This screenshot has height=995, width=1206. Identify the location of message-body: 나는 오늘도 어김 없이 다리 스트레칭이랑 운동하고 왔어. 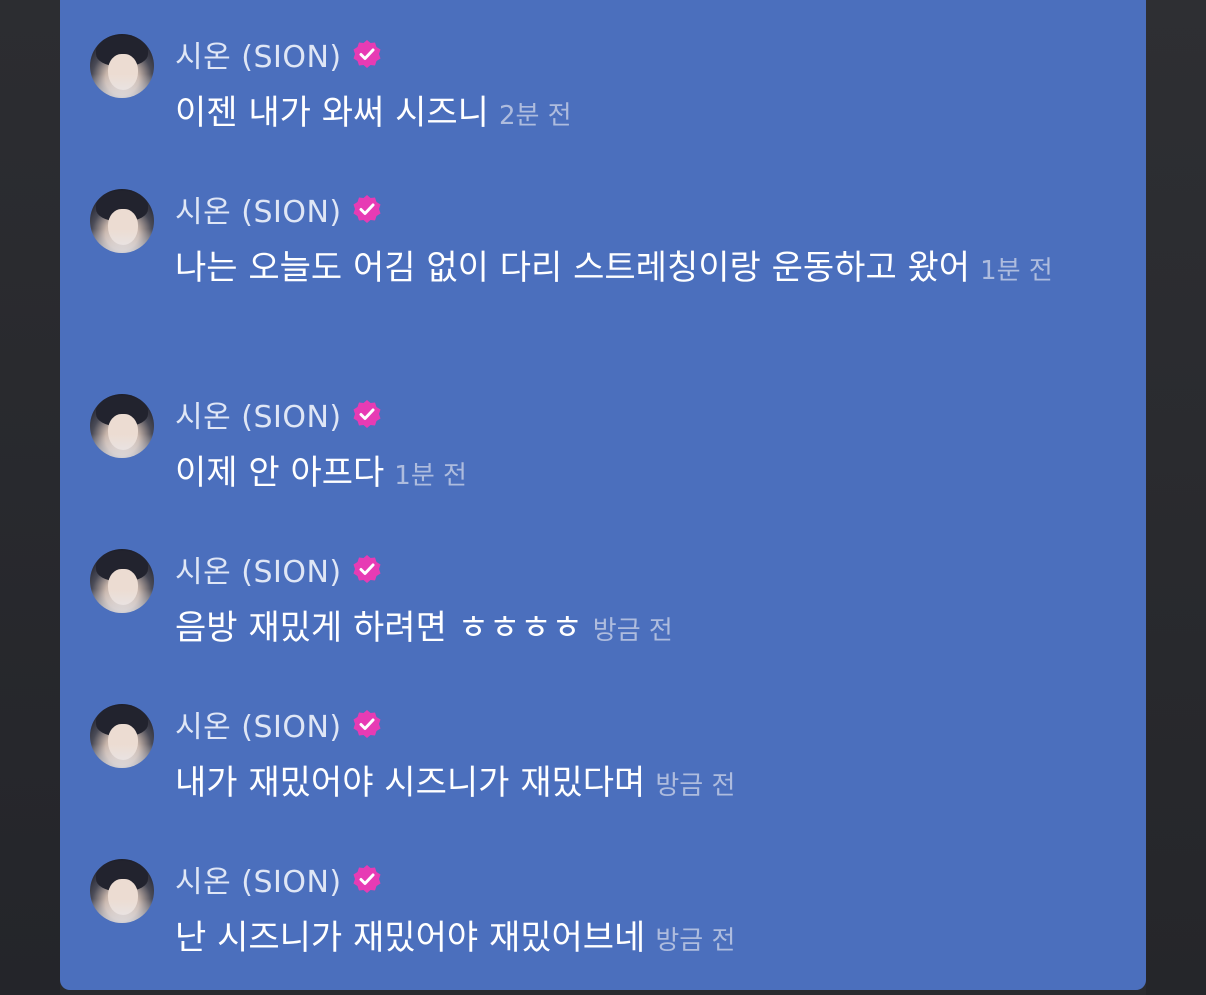
(573, 268).